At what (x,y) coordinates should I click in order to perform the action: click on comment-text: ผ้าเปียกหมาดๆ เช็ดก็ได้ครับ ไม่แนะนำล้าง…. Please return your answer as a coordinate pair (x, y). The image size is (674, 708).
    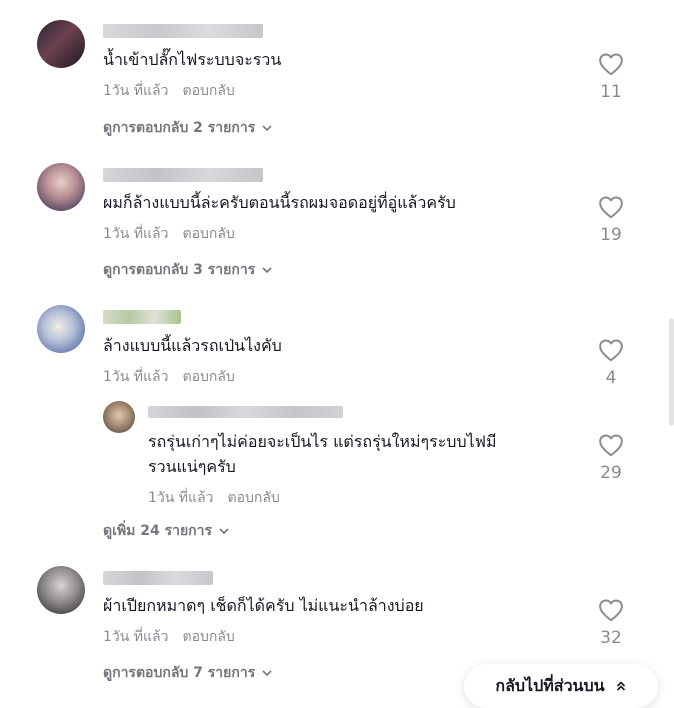
    Looking at the image, I should click on (263, 605).